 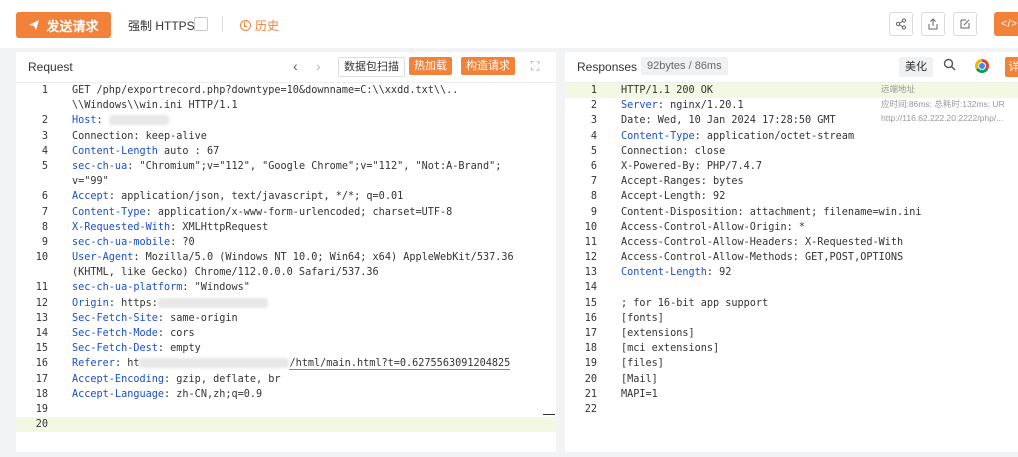 What do you see at coordinates (90, 303) in the screenshot?
I see `header-key: Origin` at bounding box center [90, 303].